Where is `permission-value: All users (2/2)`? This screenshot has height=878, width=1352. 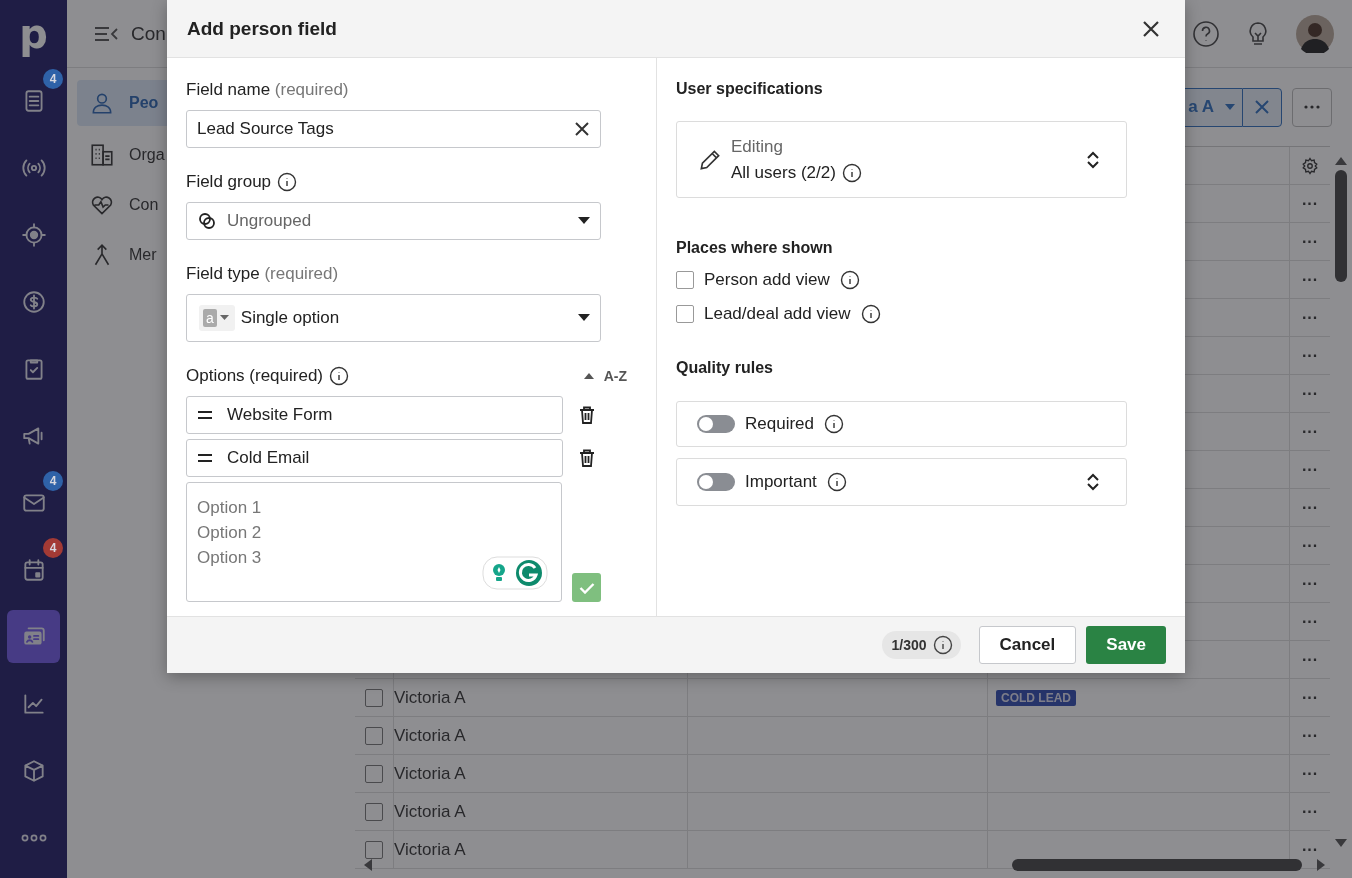
permission-value: All users (2/2) is located at coordinates (783, 172).